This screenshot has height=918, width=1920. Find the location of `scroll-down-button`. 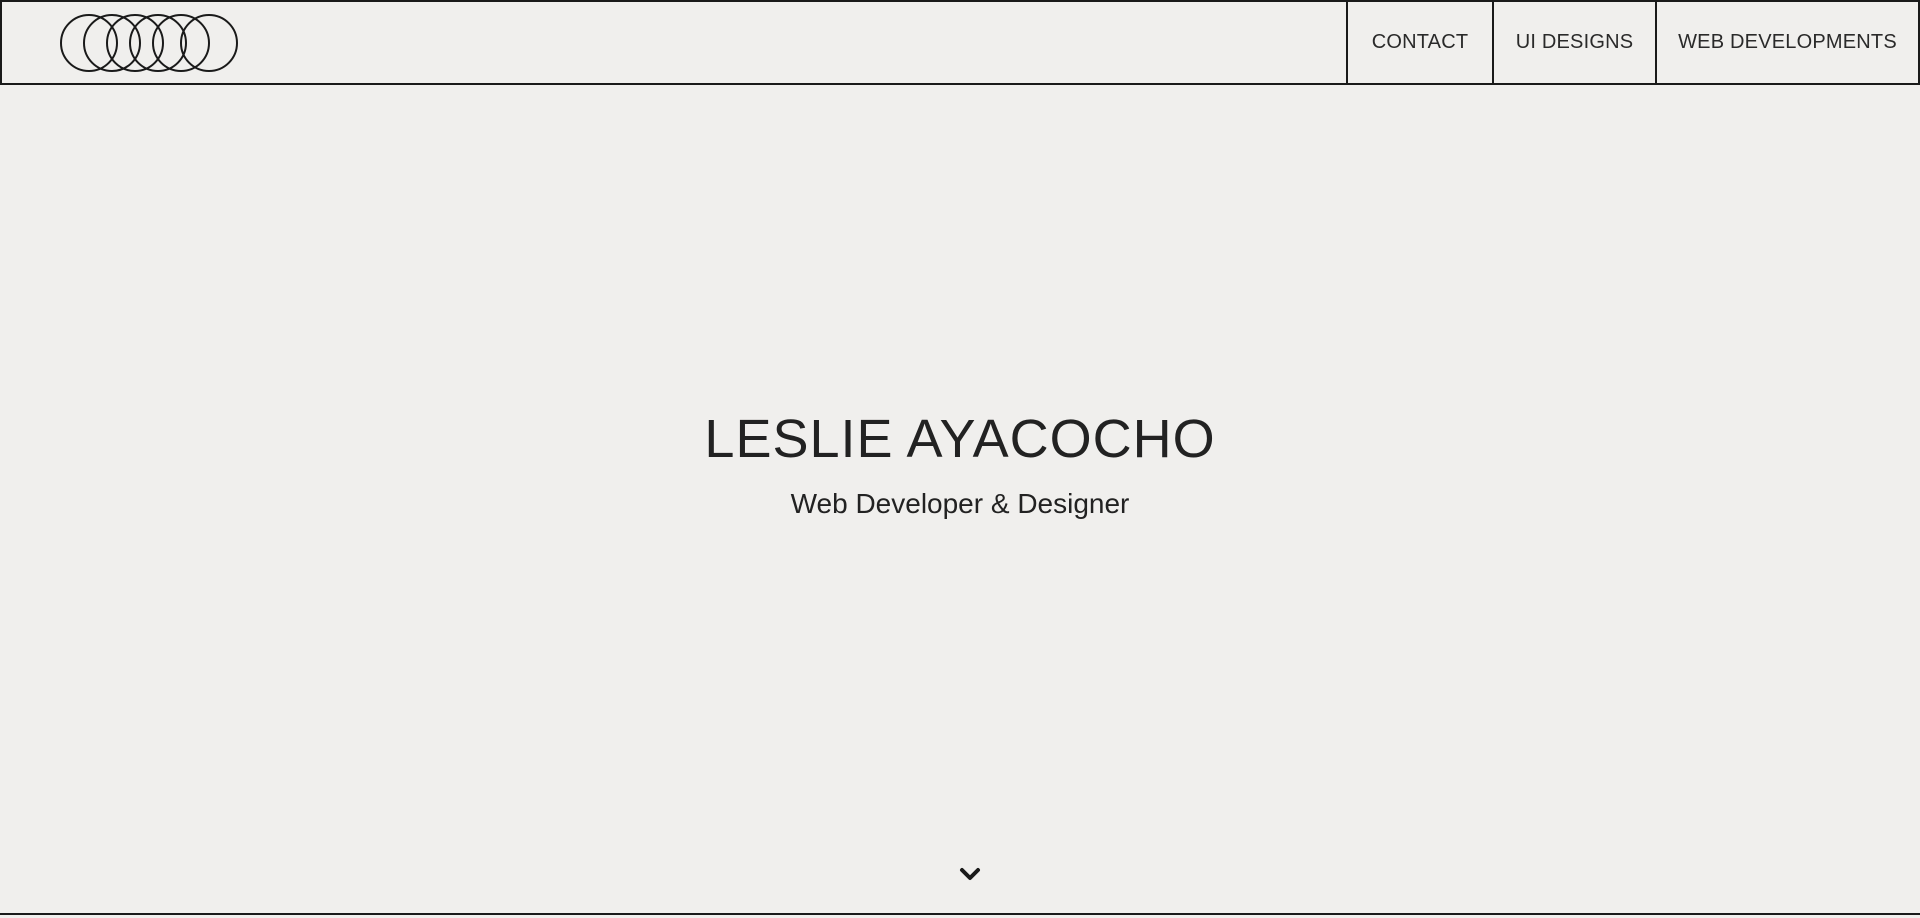

scroll-down-button is located at coordinates (970, 874).